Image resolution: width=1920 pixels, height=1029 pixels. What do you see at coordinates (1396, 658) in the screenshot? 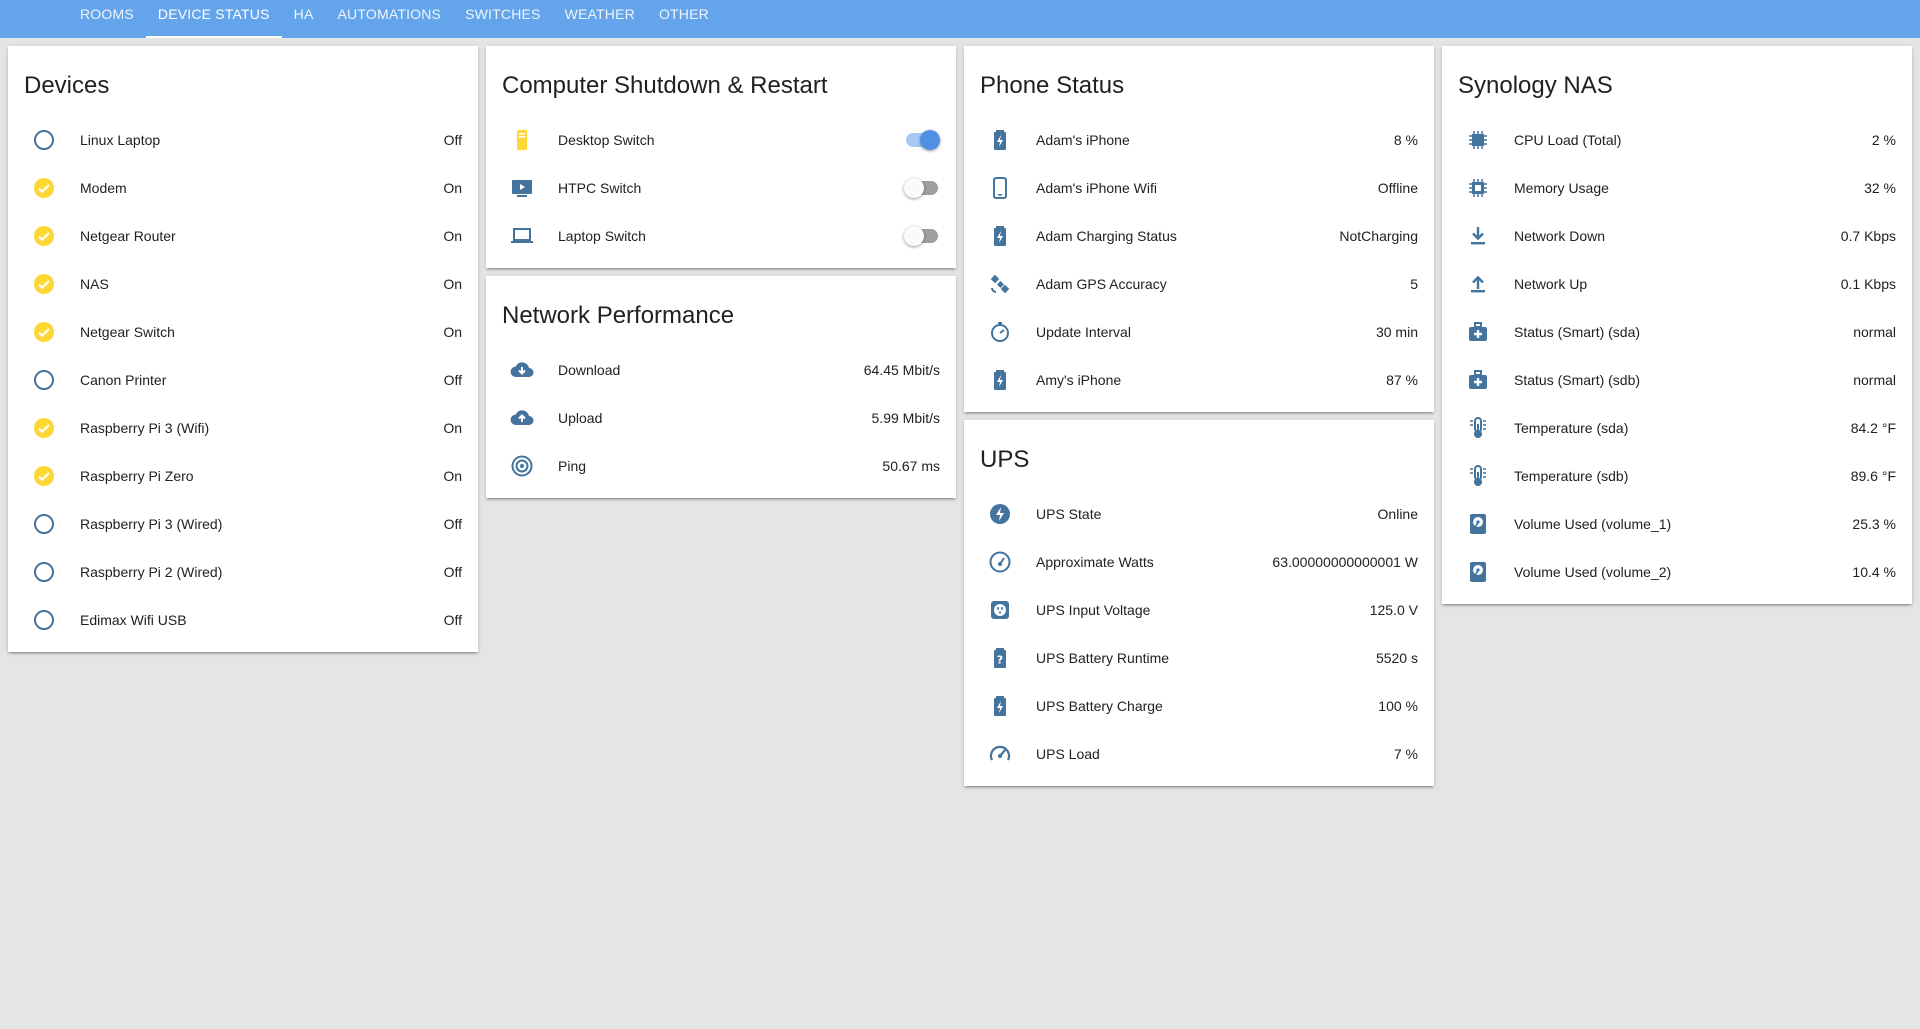
I see `entity-state: 5520 s` at bounding box center [1396, 658].